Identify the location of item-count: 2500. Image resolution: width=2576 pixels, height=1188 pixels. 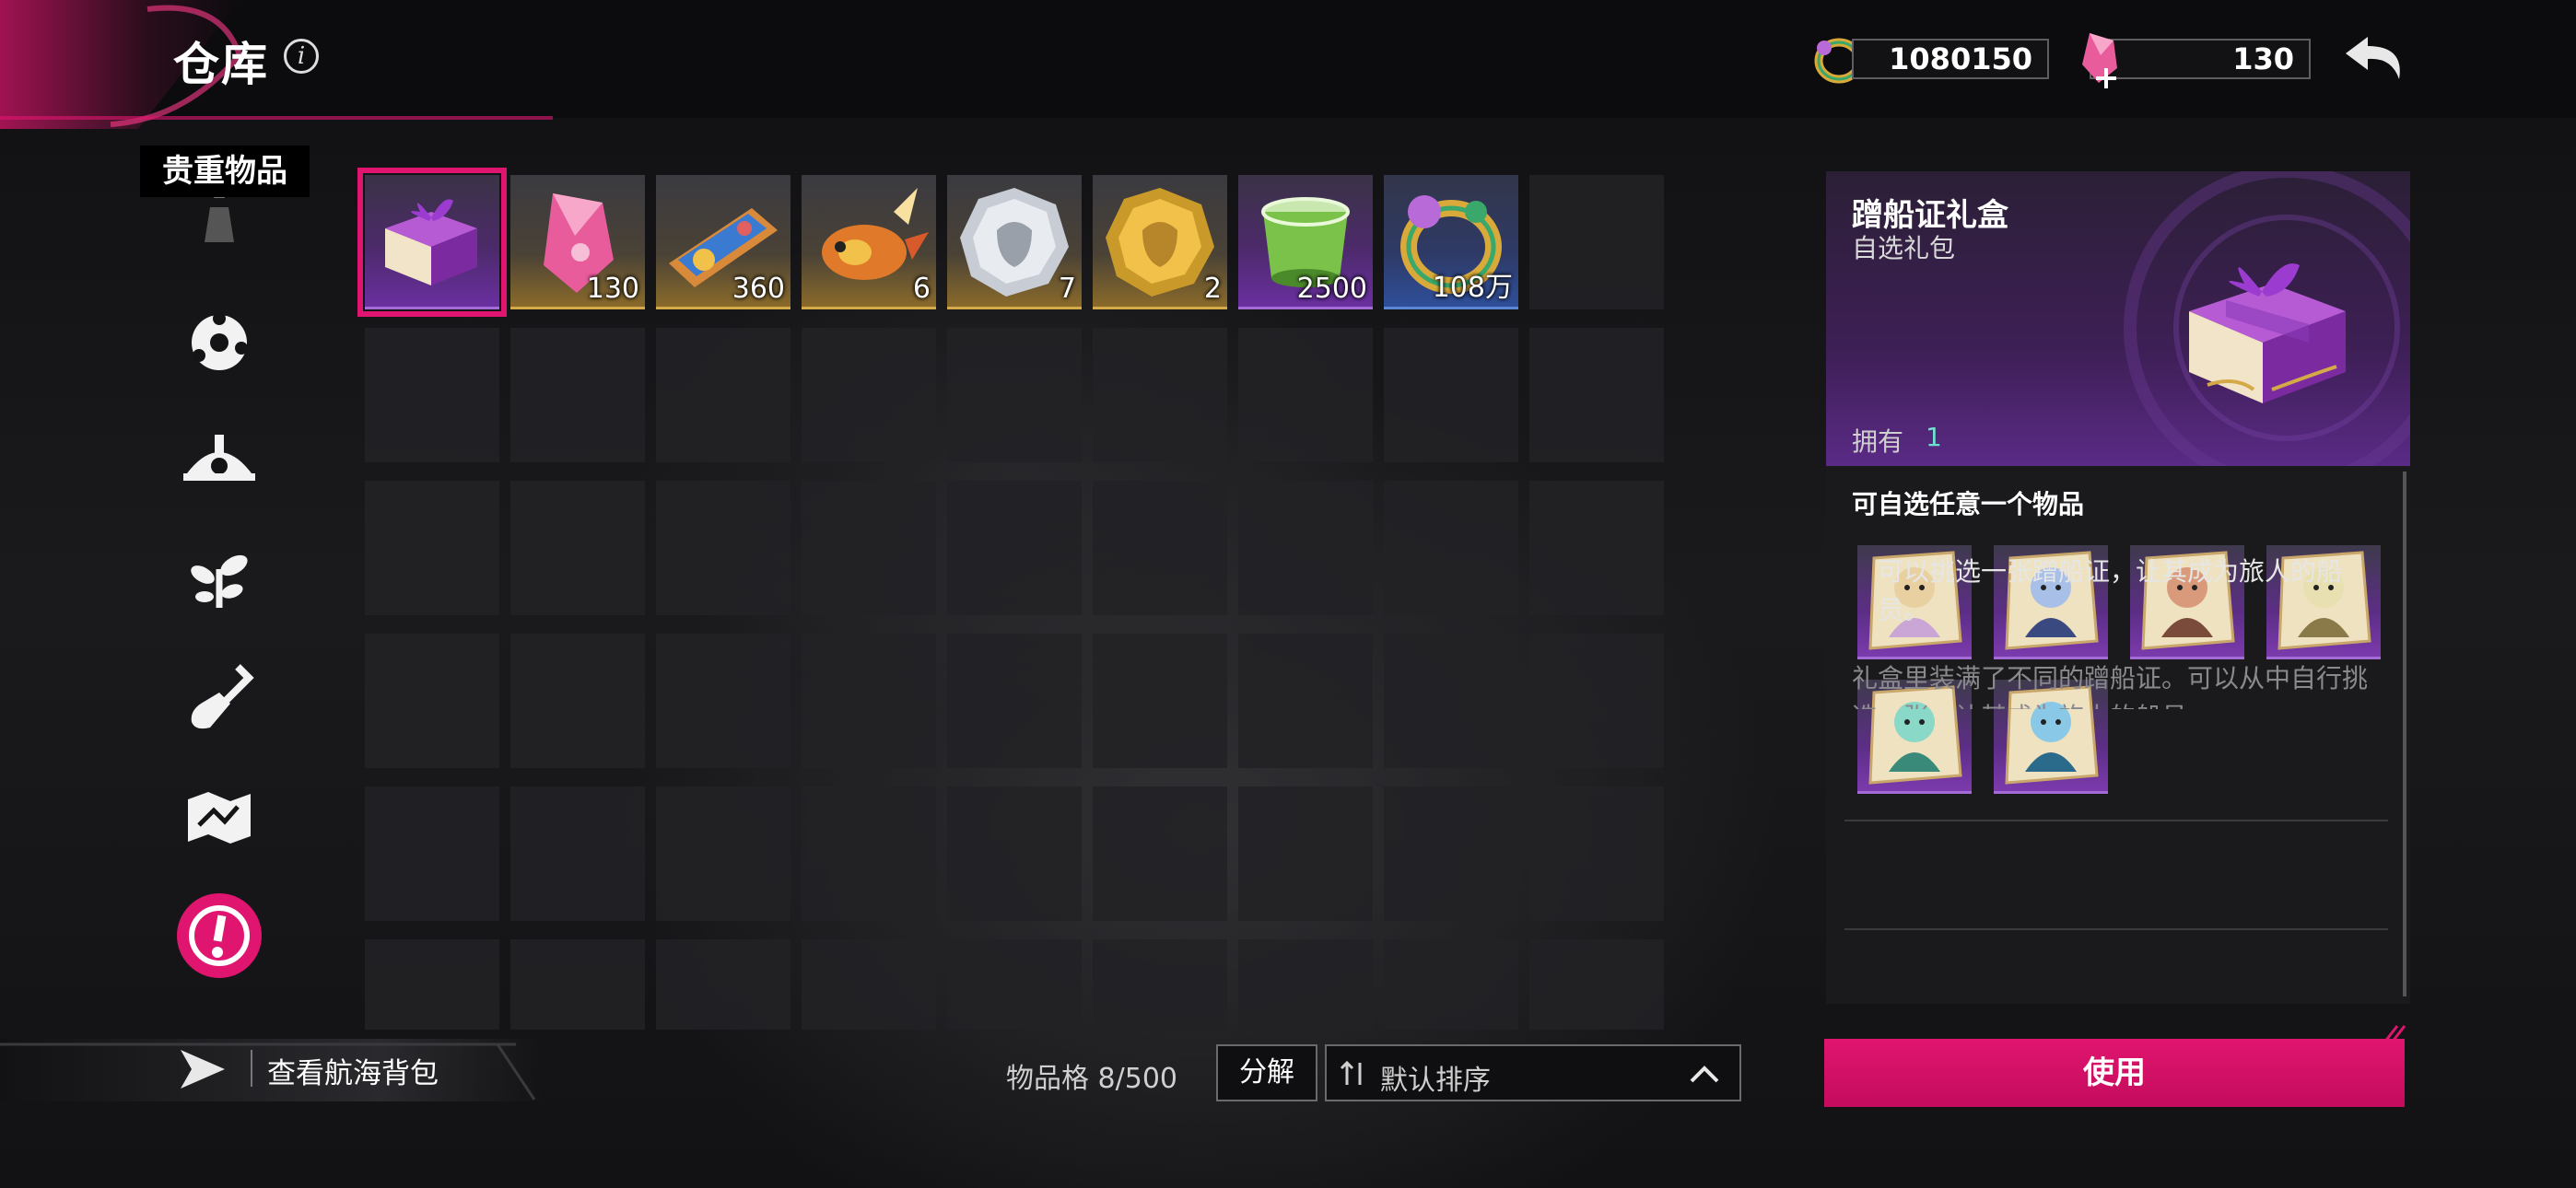
(1331, 289).